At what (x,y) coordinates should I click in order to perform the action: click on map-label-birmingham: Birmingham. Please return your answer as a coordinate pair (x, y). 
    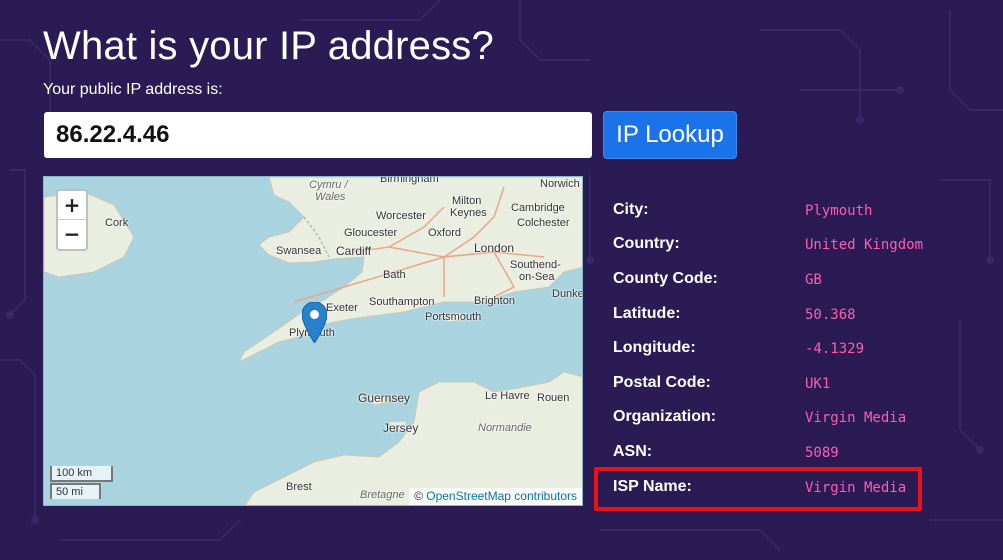
    Looking at the image, I should click on (409, 180).